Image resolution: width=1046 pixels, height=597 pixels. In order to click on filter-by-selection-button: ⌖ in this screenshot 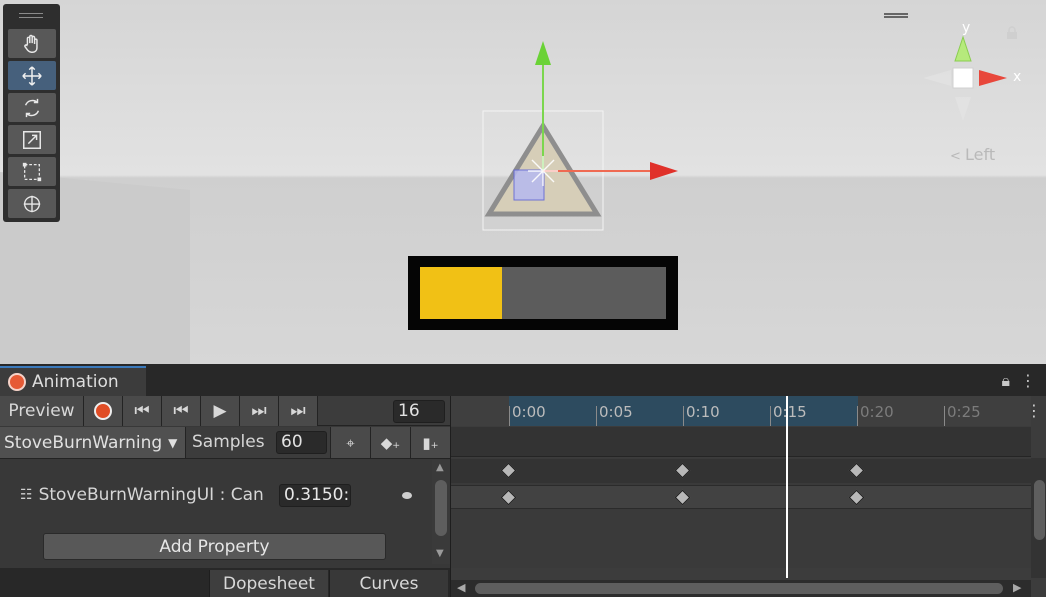, I will do `click(350, 442)`.